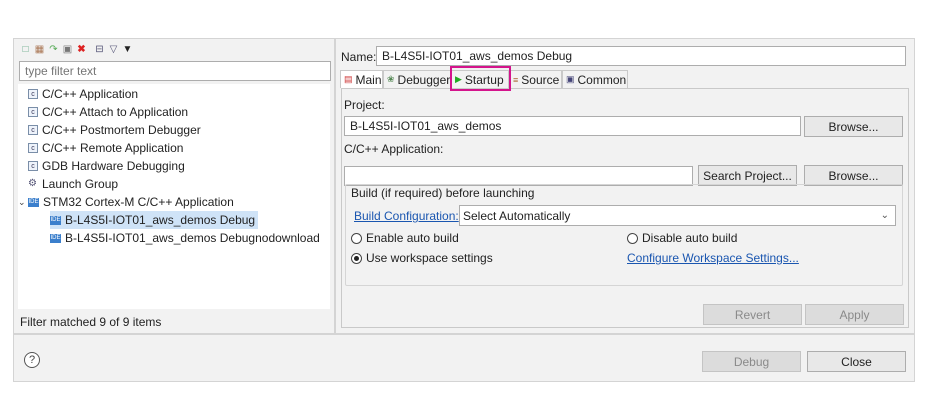 The image size is (947, 407). I want to click on config-toolbar: □ ▦ ↷ ▣ ✖ ⊟ ▽ ▼, so click(76, 49).